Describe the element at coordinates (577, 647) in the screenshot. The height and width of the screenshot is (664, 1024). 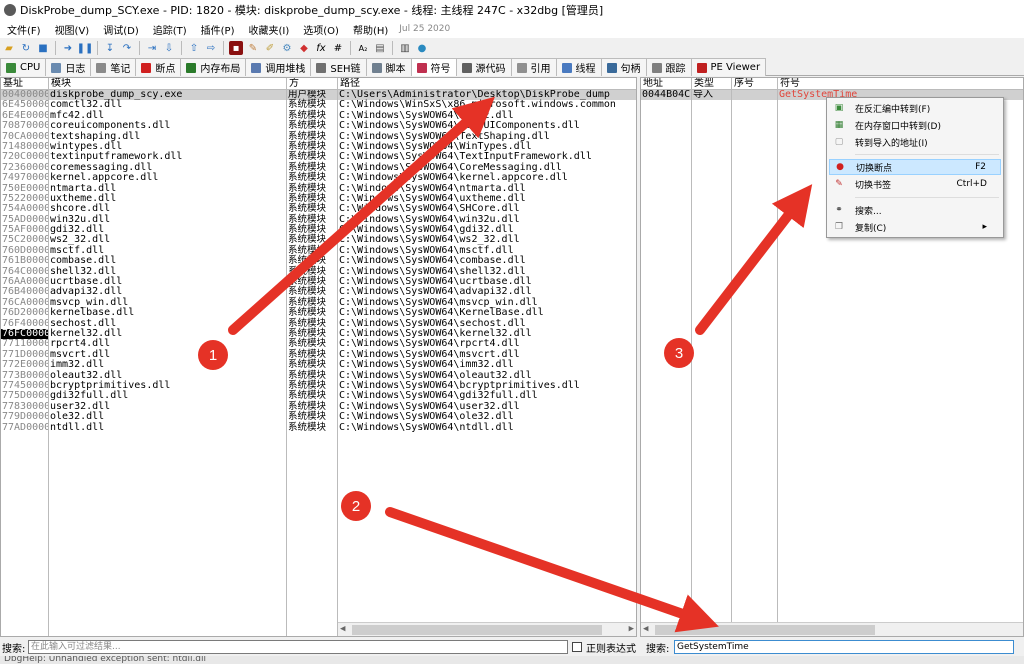
I see `regex-checkbox` at that location.